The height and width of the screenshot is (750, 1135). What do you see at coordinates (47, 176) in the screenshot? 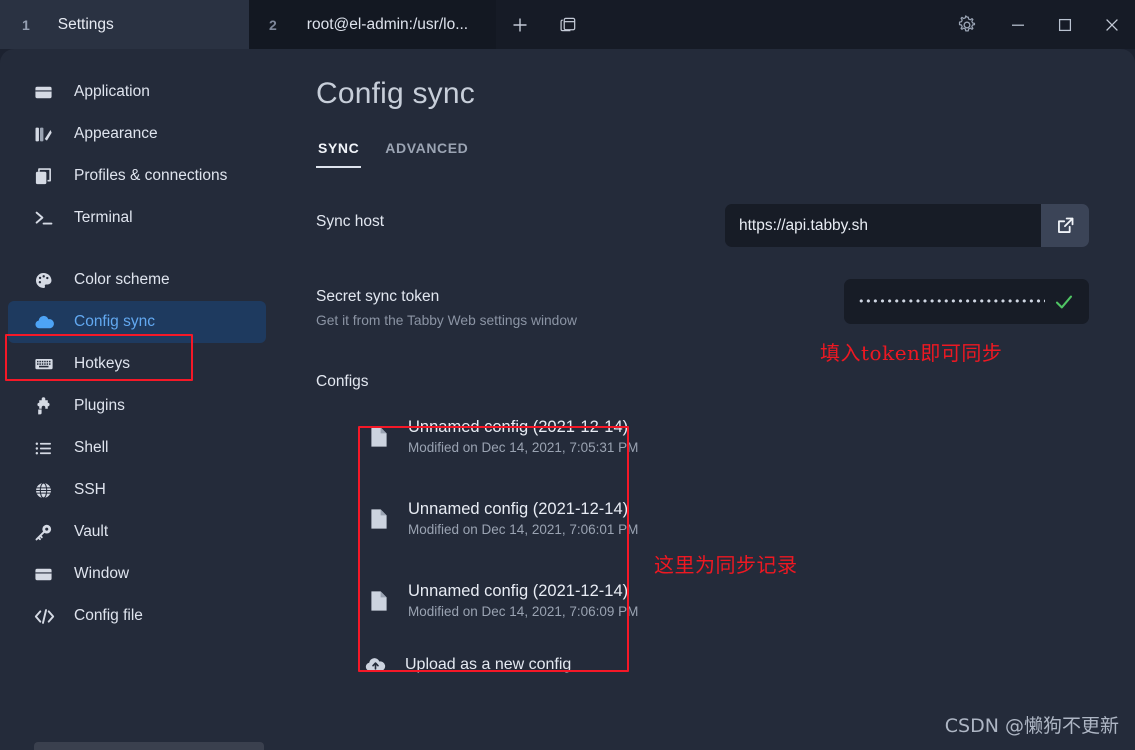
I see `profiles-icon` at bounding box center [47, 176].